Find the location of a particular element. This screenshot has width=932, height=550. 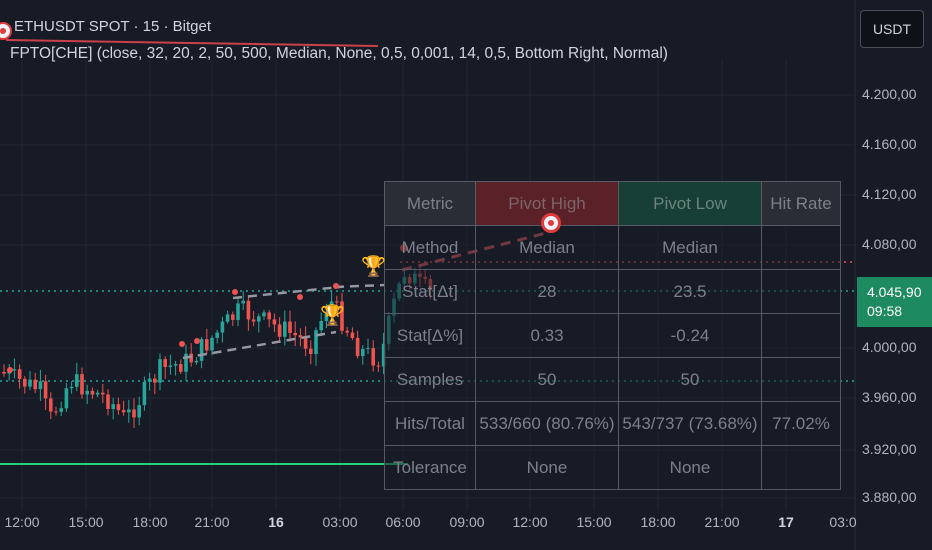

cell-pivot-low: 23.5 is located at coordinates (690, 291).